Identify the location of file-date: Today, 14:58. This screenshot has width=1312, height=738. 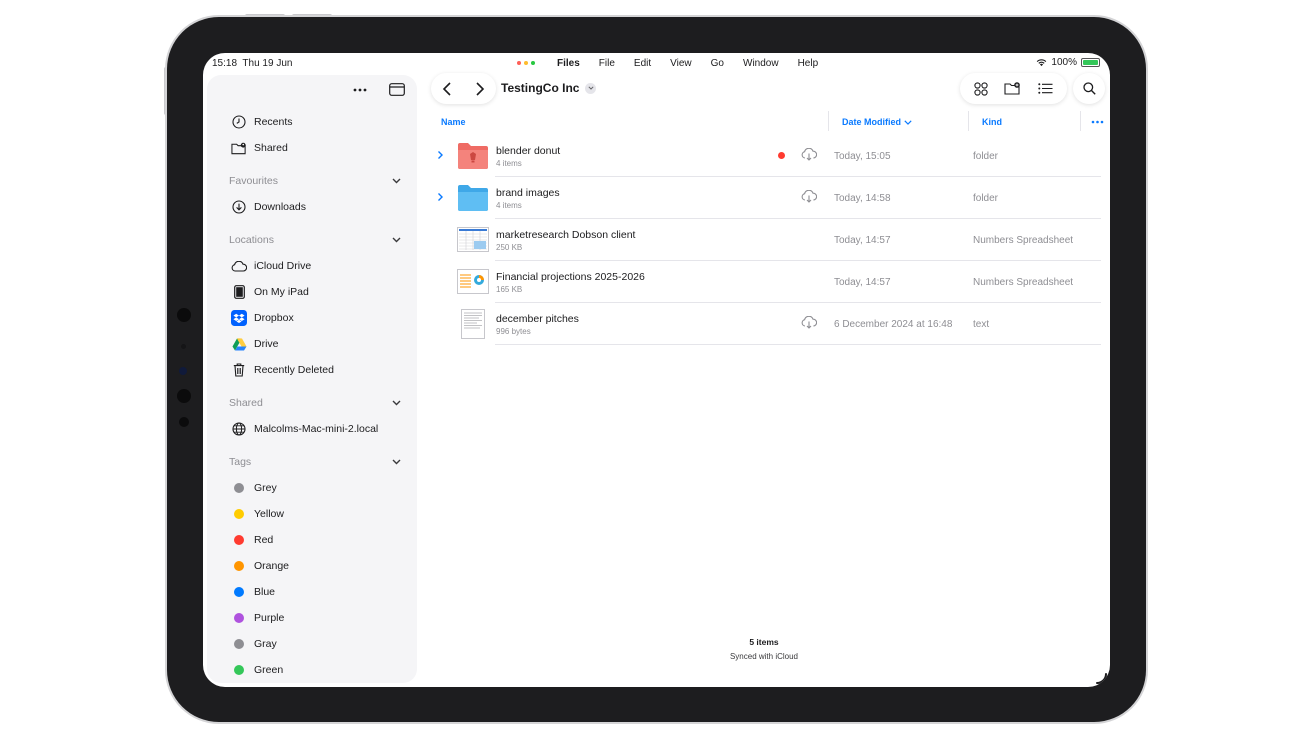
(862, 198).